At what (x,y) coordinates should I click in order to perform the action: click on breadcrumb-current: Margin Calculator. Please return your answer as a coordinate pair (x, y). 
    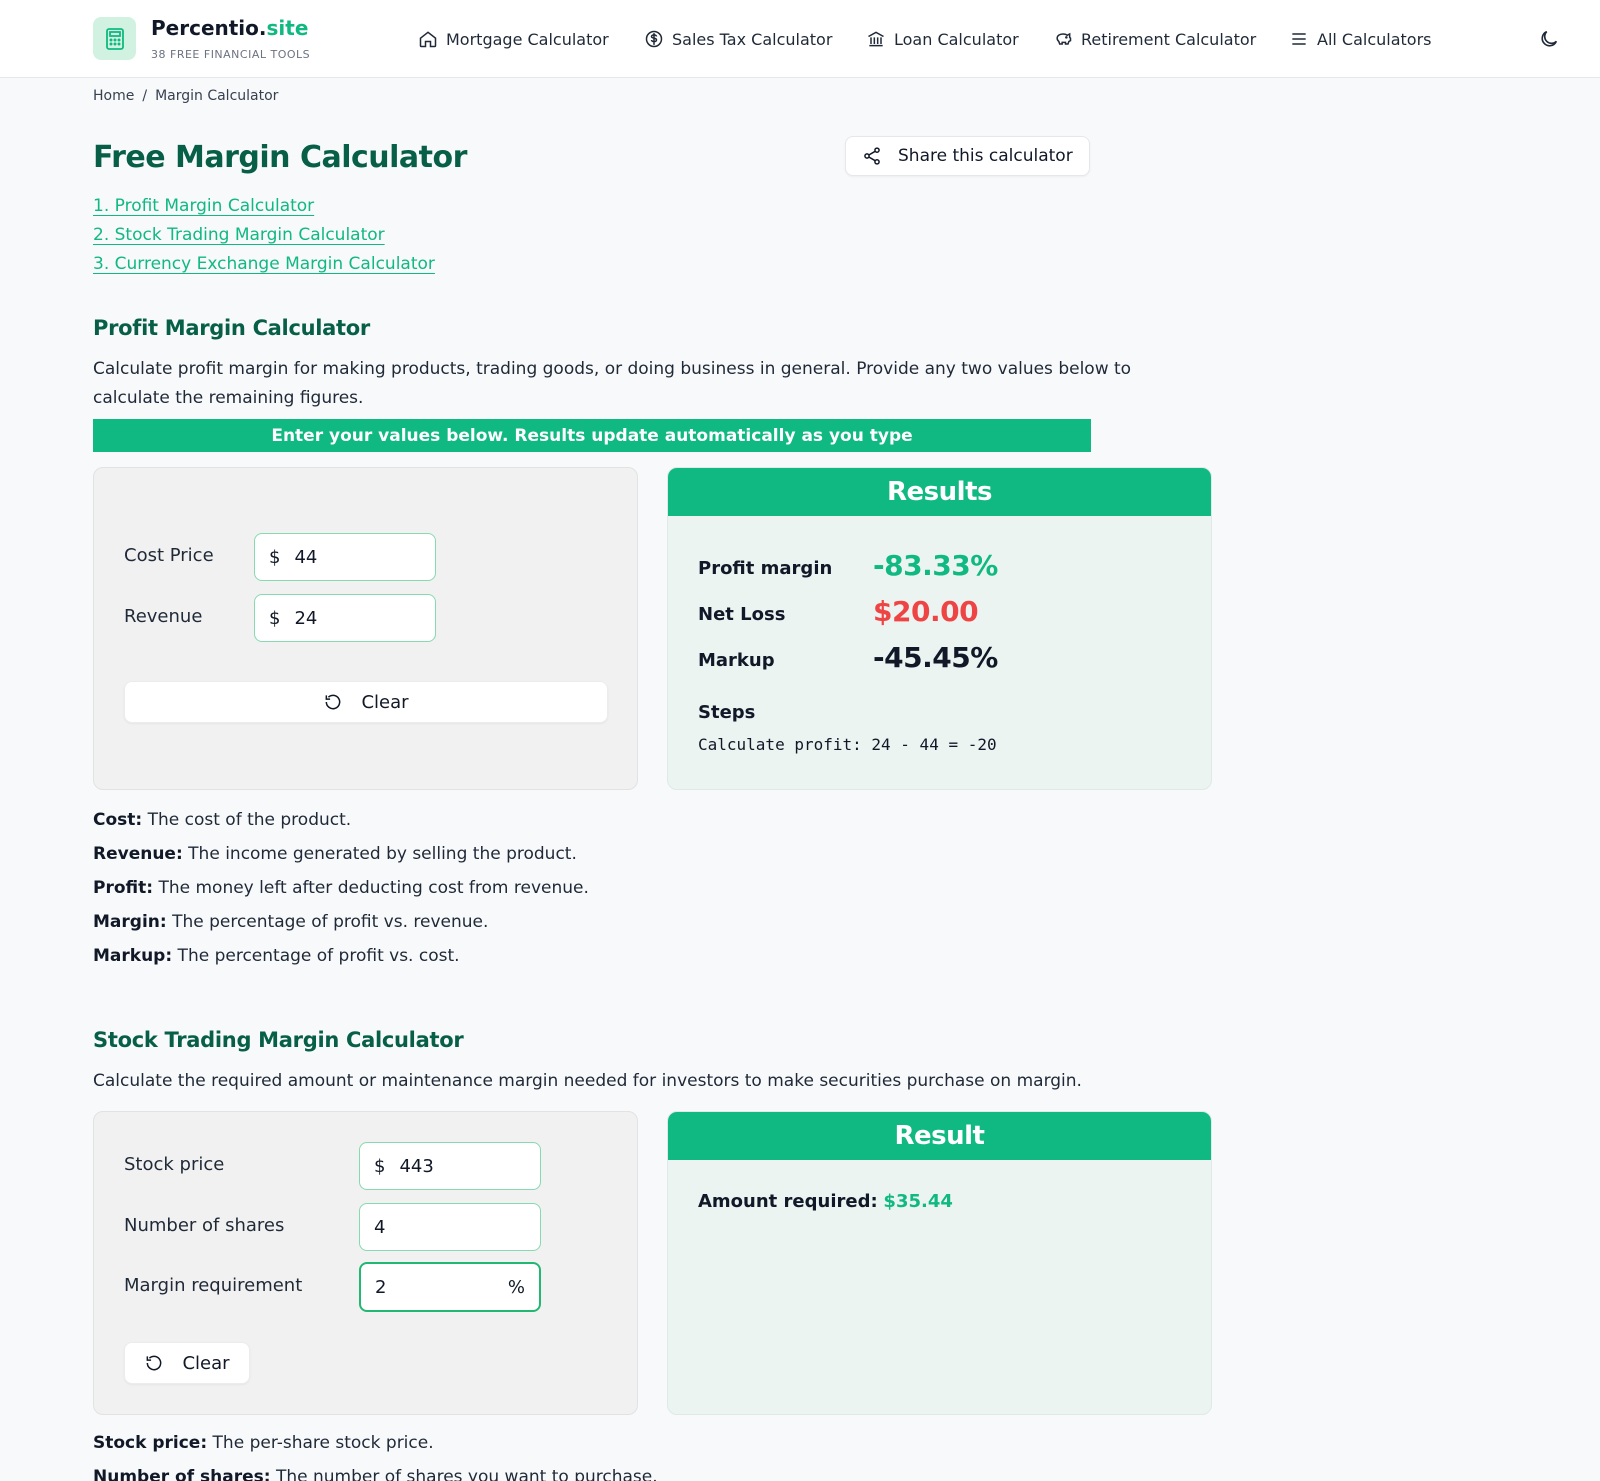
    Looking at the image, I should click on (217, 96).